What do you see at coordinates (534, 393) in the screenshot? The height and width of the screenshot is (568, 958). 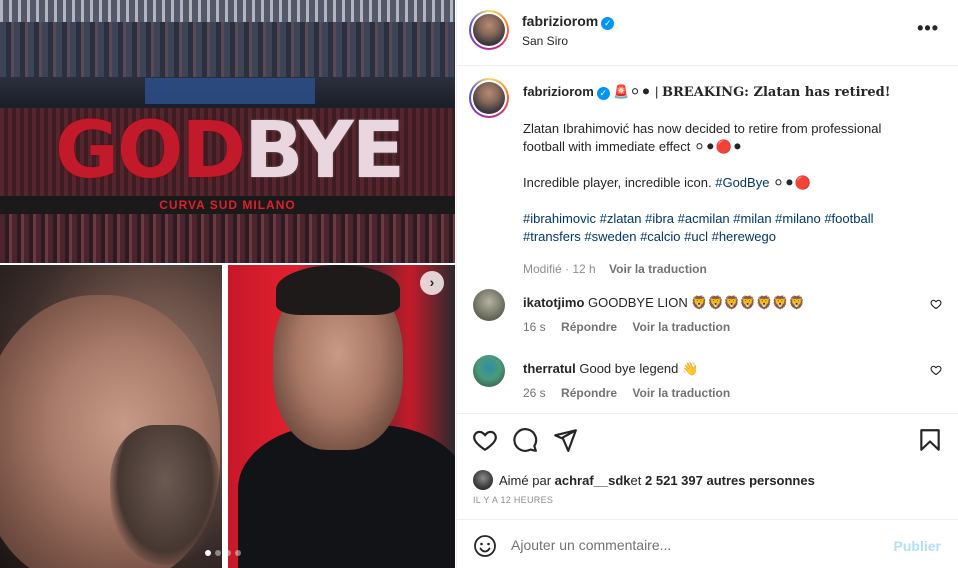 I see `comment-time: 26 s` at bounding box center [534, 393].